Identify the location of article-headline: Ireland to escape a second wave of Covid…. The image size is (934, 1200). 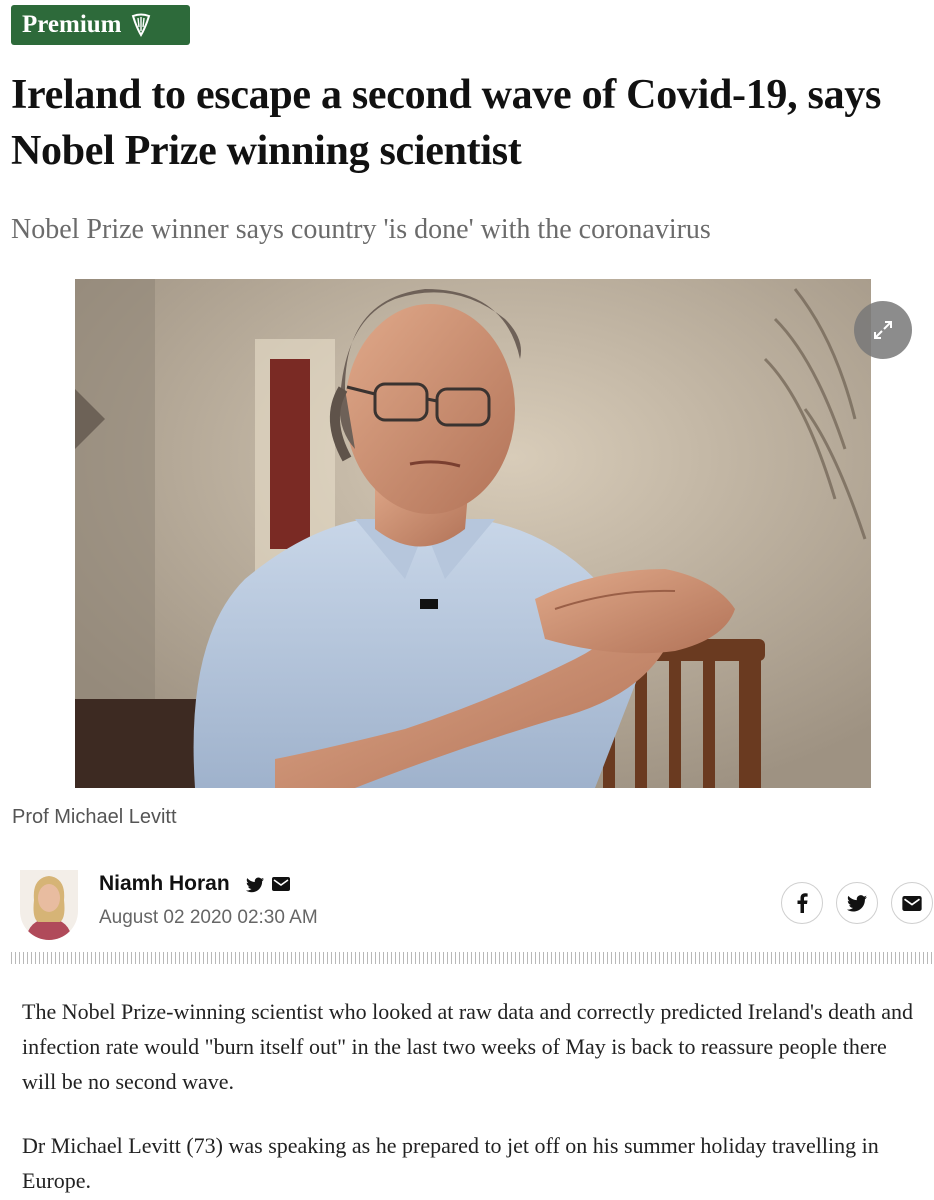
(446, 123).